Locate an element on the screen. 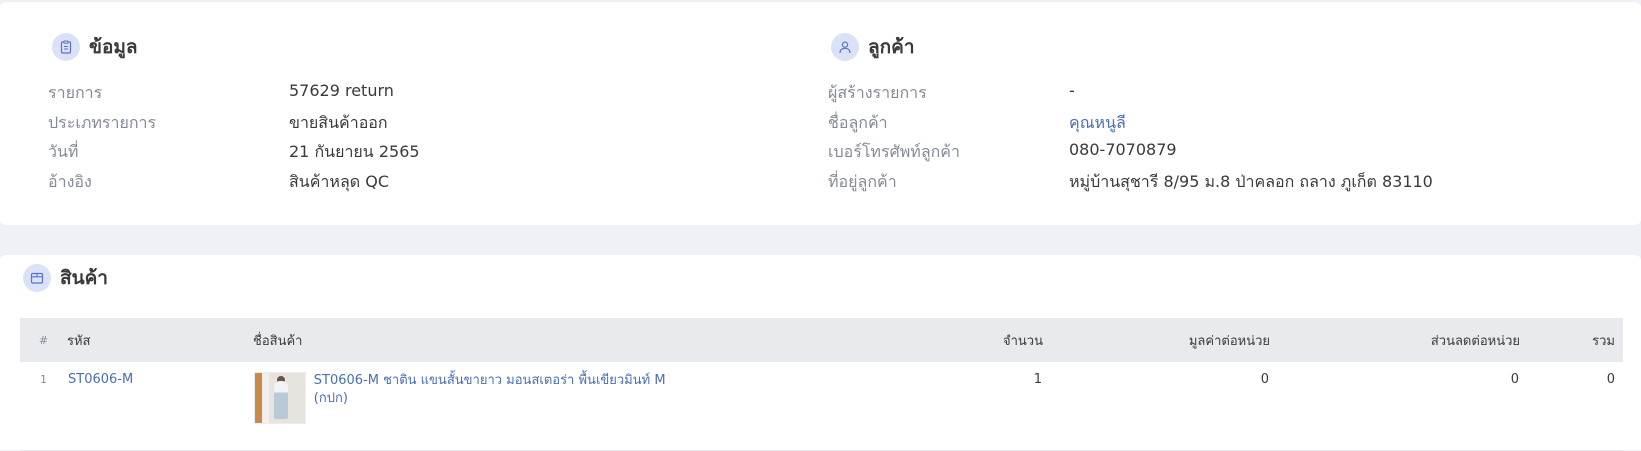 Image resolution: width=1641 pixels, height=451 pixels. customer-section-header: ลูกค้า is located at coordinates (873, 47).